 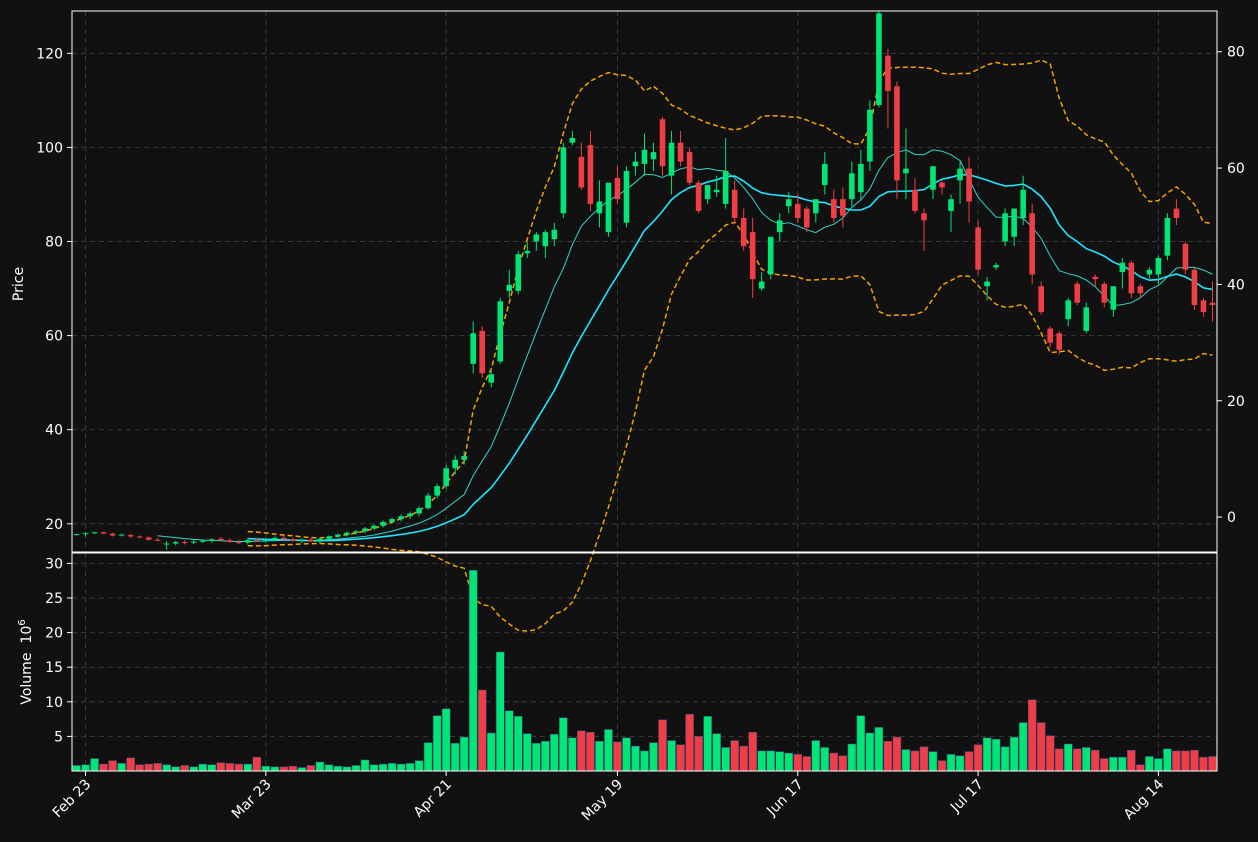 What do you see at coordinates (54, 525) in the screenshot?
I see `price-tick-label: 20` at bounding box center [54, 525].